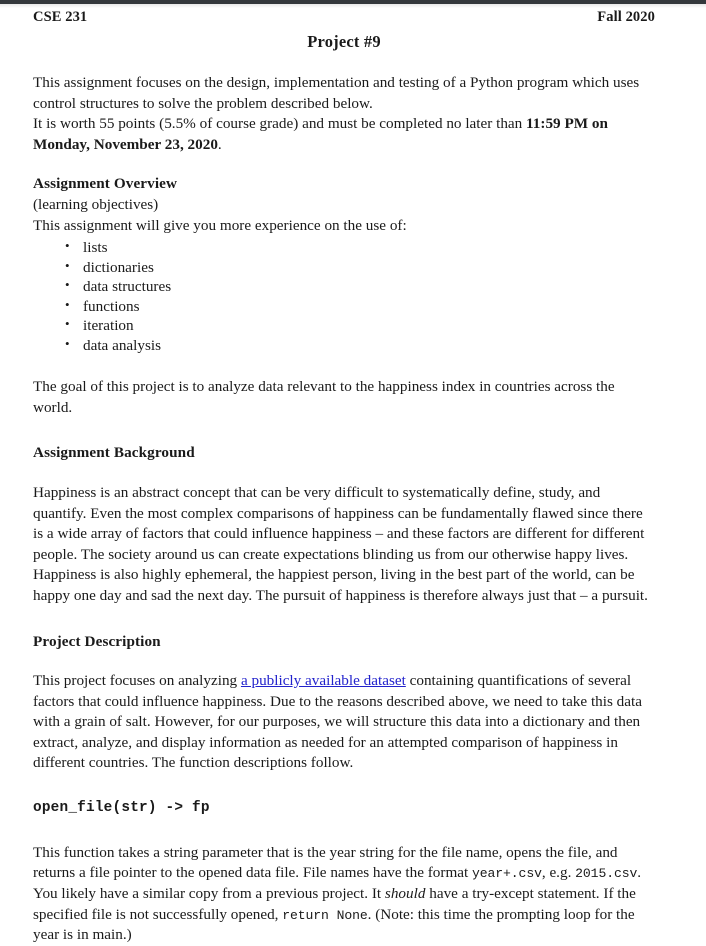 This screenshot has height=946, width=706. Describe the element at coordinates (626, 17) in the screenshot. I see `term-label: Fall 2020` at that location.